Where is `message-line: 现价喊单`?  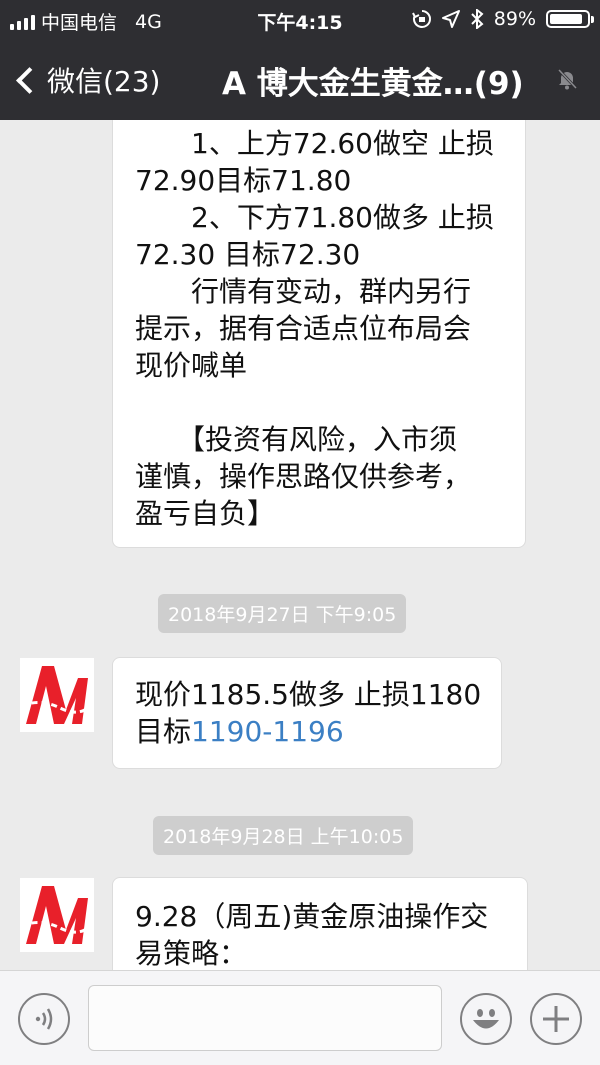
message-line: 现价喊单 is located at coordinates (191, 365).